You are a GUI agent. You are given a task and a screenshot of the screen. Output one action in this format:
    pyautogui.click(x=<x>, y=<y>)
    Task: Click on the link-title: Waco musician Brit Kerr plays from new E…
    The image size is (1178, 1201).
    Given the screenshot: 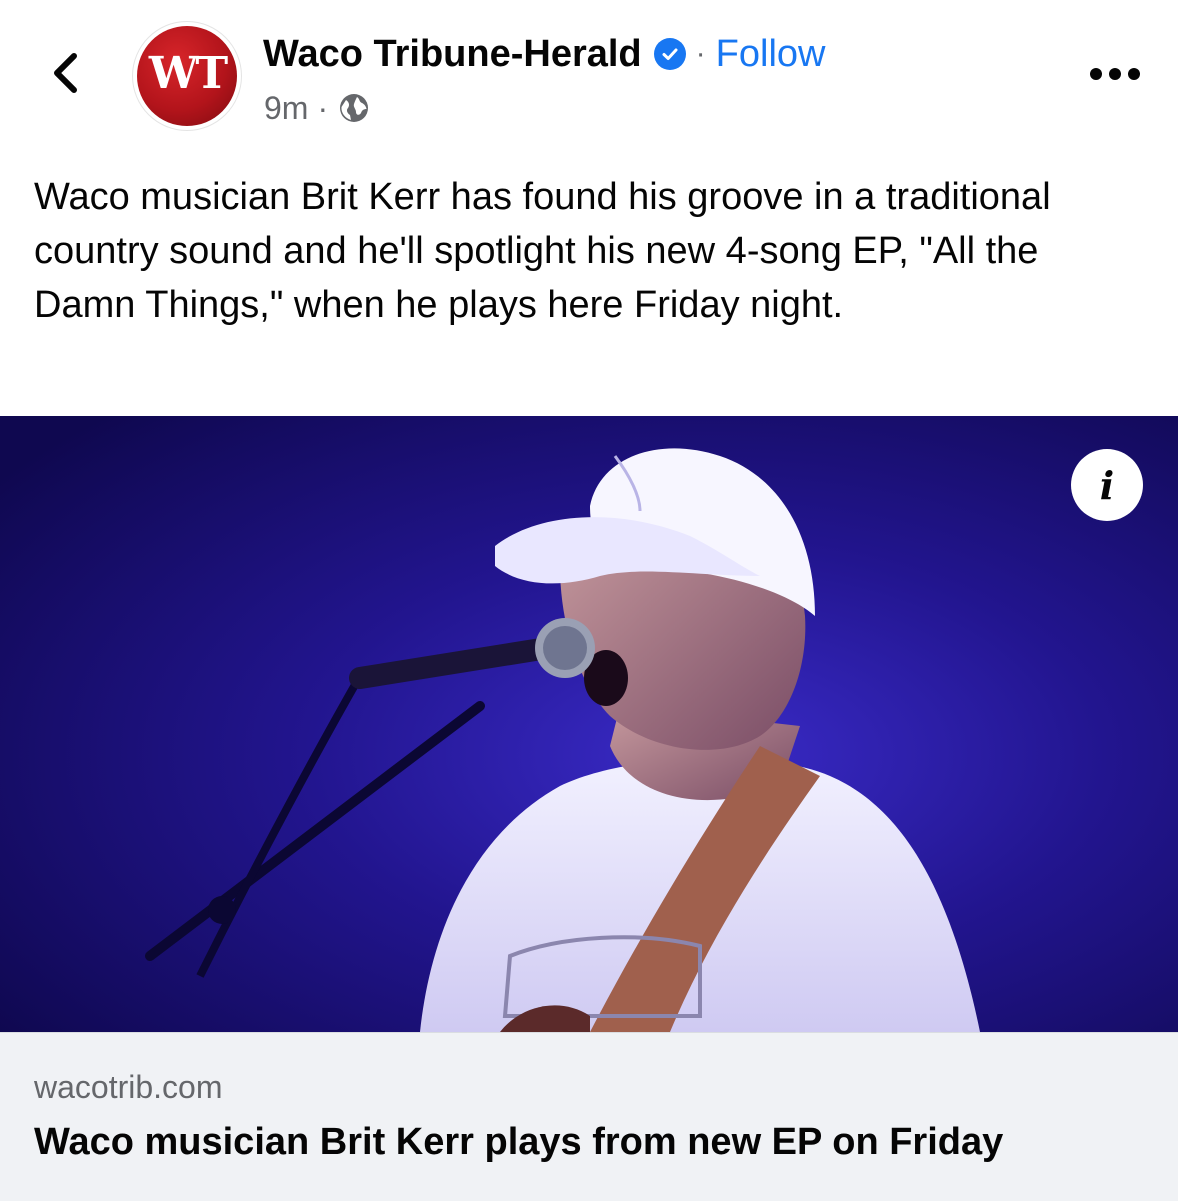 What is the action you would take?
    pyautogui.click(x=518, y=1142)
    